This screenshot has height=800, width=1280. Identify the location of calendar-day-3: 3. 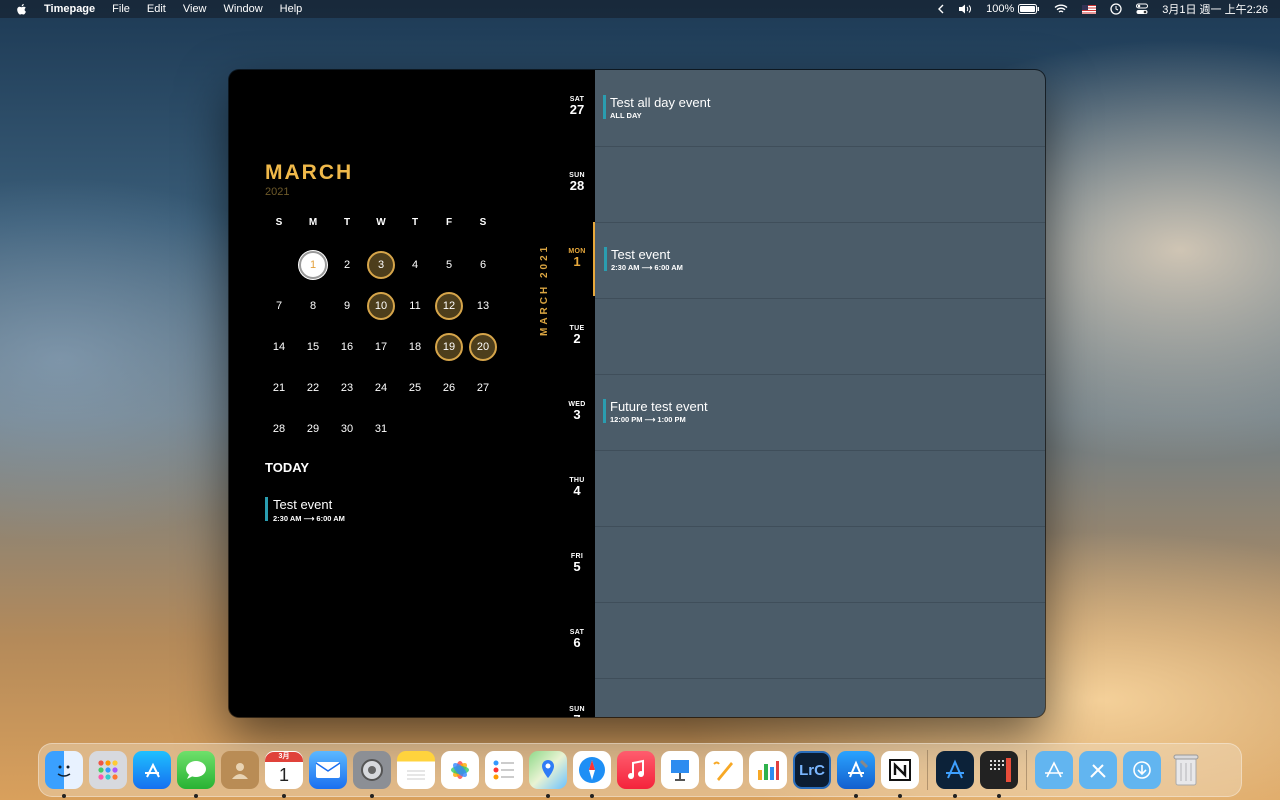
(381, 264).